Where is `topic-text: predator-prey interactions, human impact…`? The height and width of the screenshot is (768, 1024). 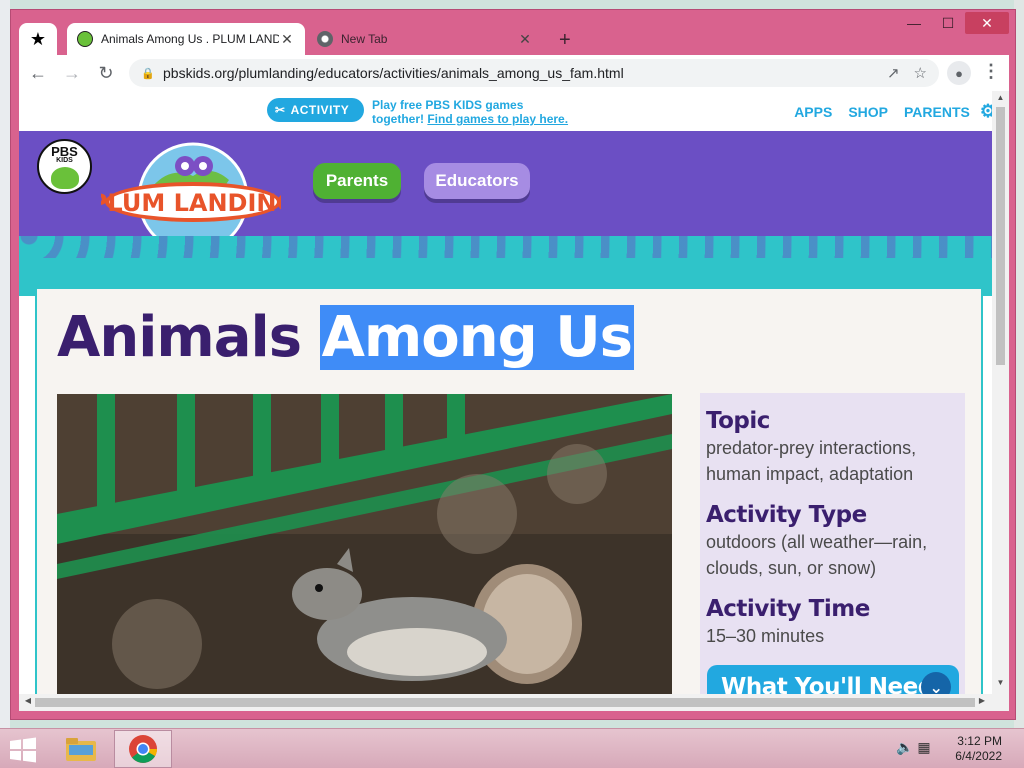 topic-text: predator-prey interactions, human impact… is located at coordinates (811, 461).